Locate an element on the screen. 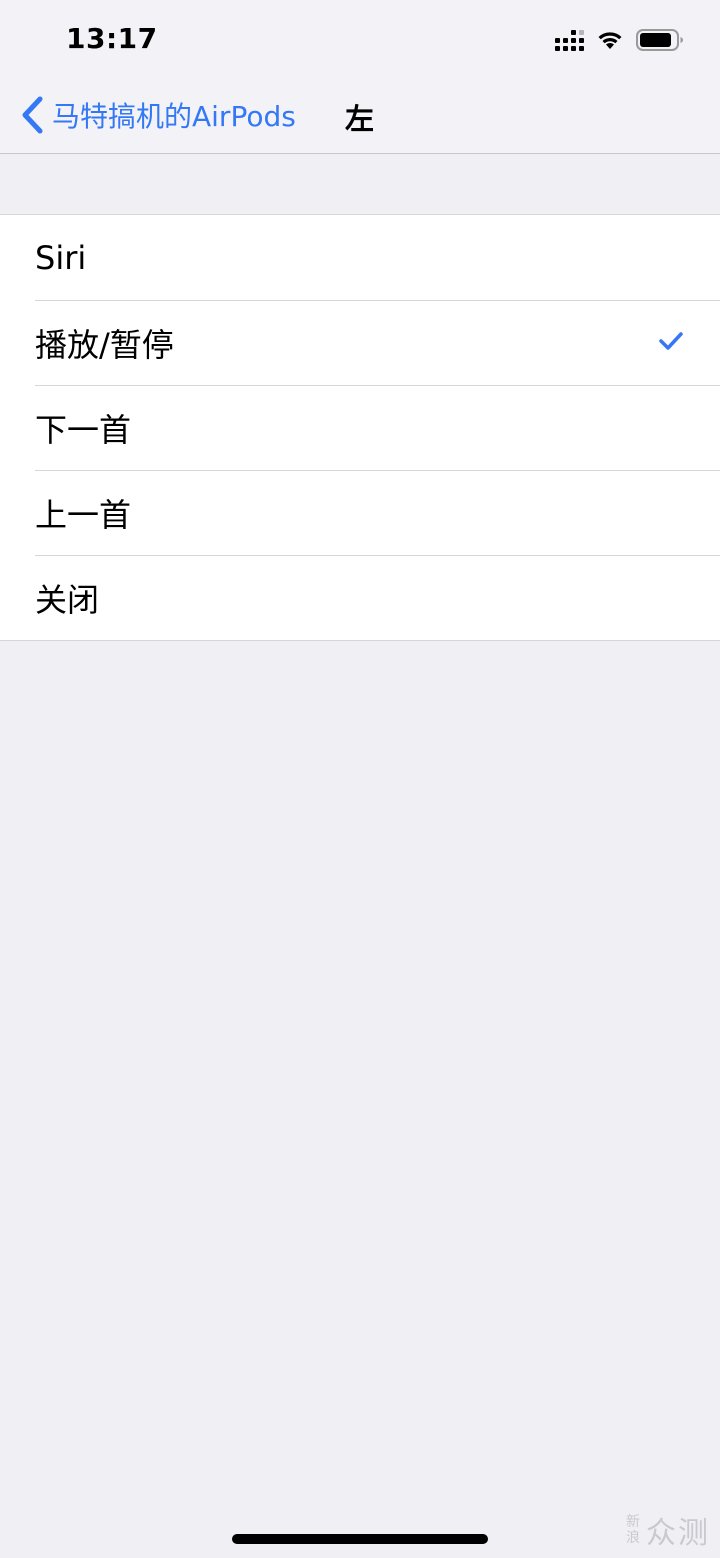 The width and height of the screenshot is (720, 1558). watermark: 新 浪 众测 is located at coordinates (668, 1530).